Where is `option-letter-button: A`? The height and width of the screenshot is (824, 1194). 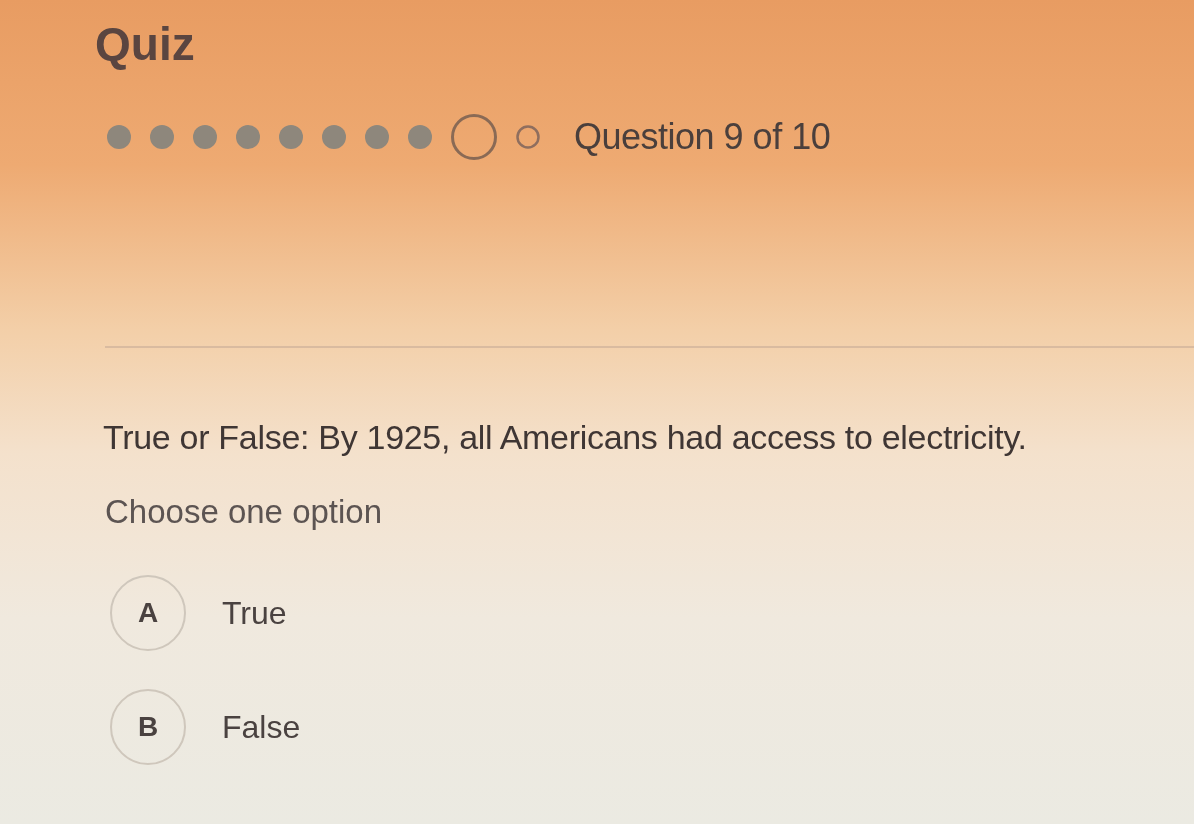
option-letter-button: A is located at coordinates (148, 613).